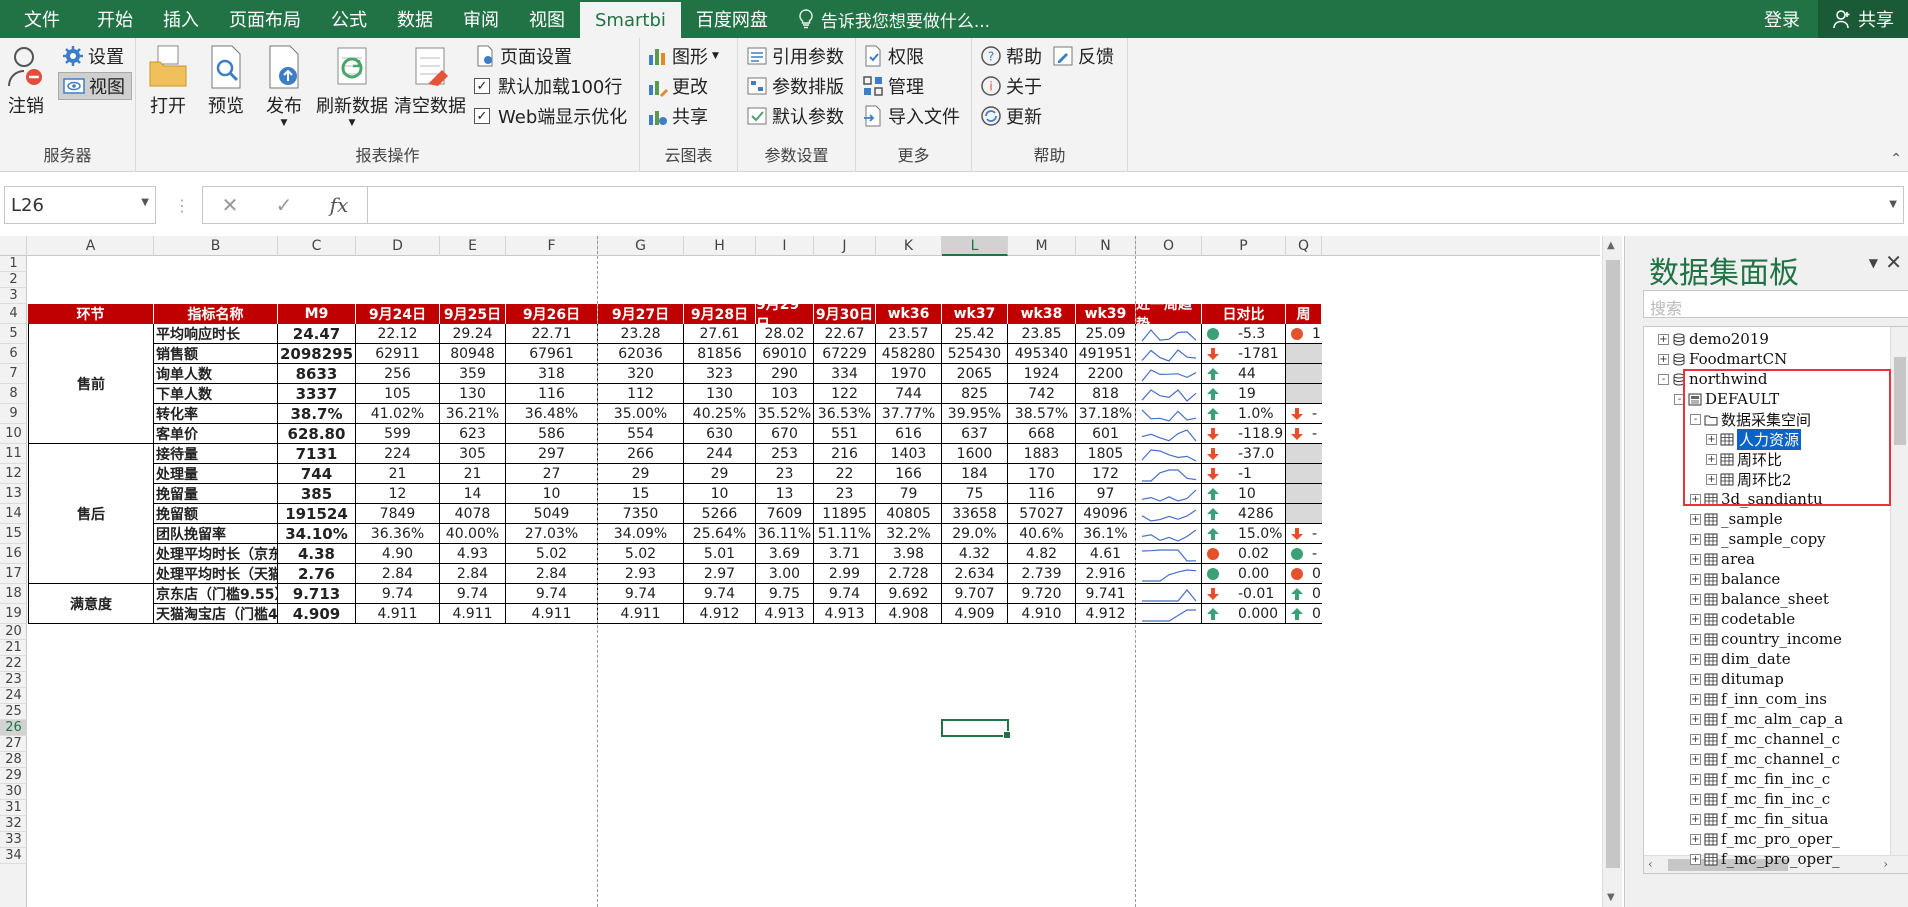 This screenshot has height=907, width=1908. I want to click on week-over-week-cell: 0, so click(1304, 574).